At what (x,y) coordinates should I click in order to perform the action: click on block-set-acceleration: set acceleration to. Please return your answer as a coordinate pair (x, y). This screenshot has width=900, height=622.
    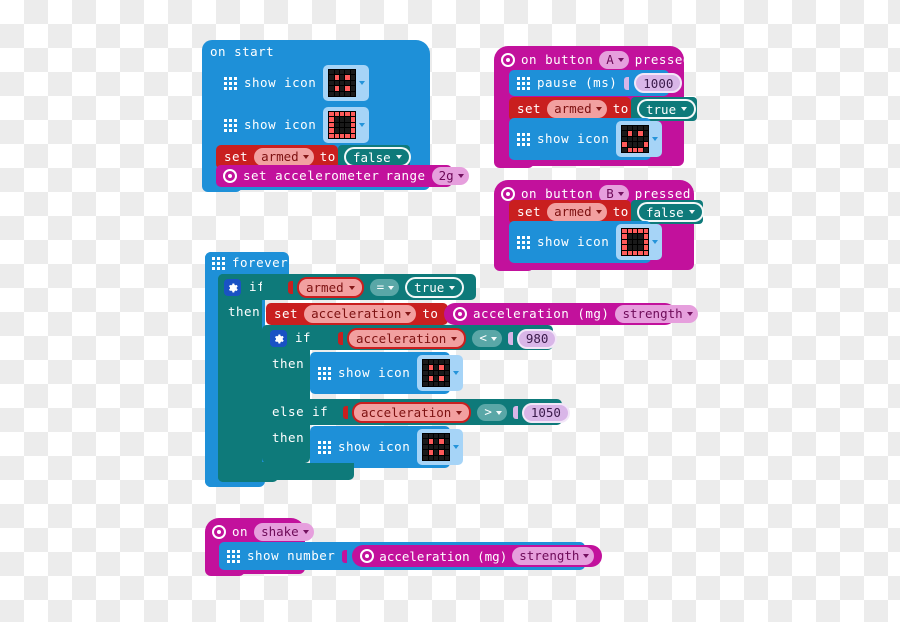
    Looking at the image, I should click on (357, 314).